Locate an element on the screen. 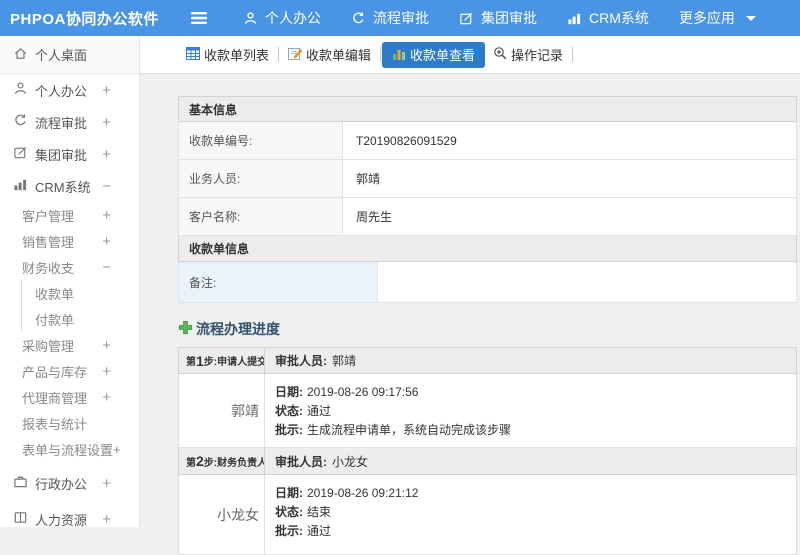 The image size is (800, 555). sidebar-item-admin-office: 行政办公 + is located at coordinates (69, 483).